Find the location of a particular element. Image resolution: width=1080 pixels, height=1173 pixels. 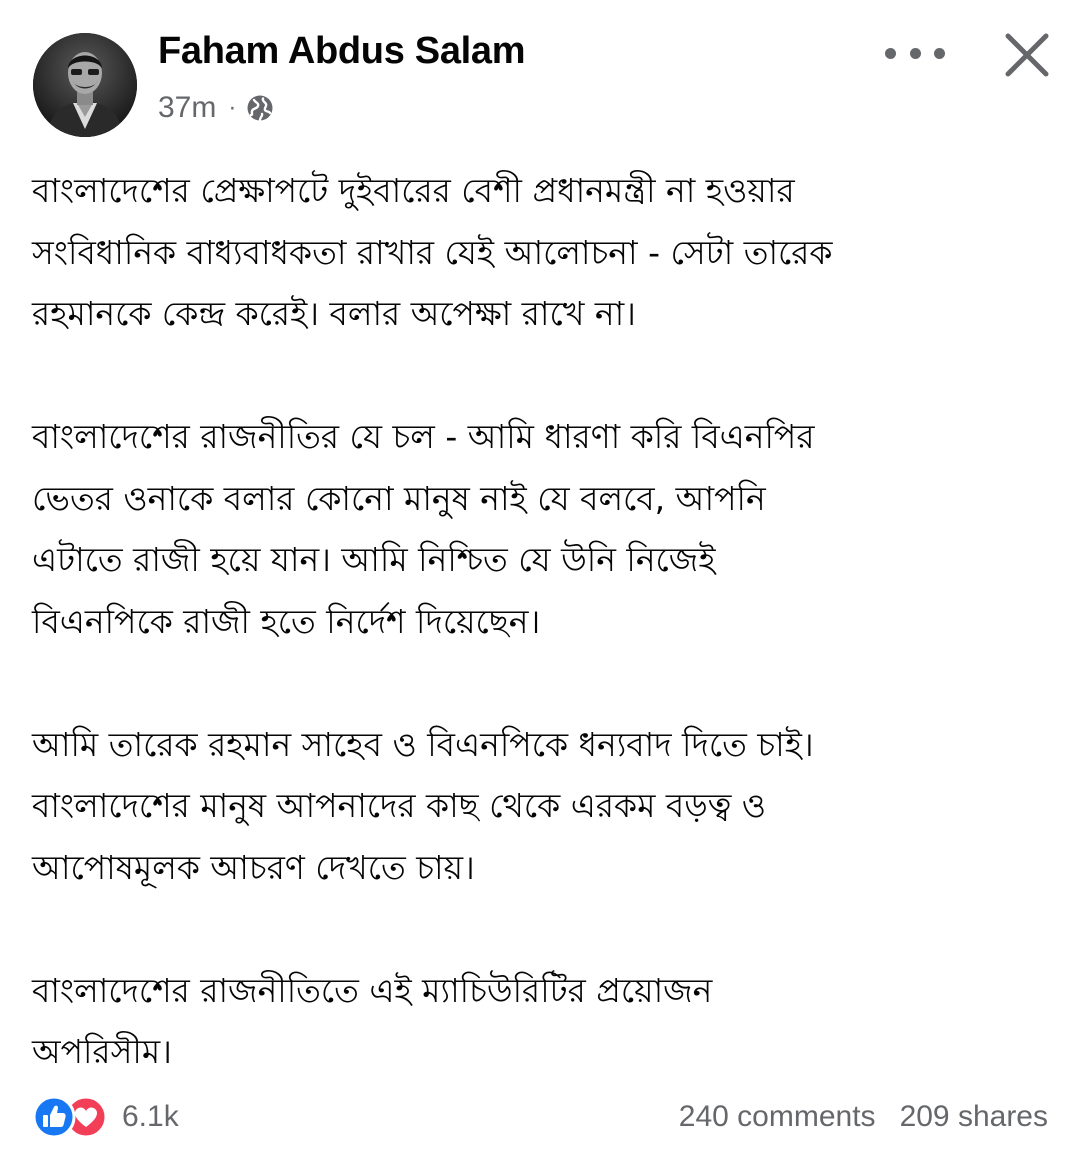

post-line: বিএনপিকে রাজী হতে নির্দেশ দিয়েছেন। is located at coordinates (286, 621).